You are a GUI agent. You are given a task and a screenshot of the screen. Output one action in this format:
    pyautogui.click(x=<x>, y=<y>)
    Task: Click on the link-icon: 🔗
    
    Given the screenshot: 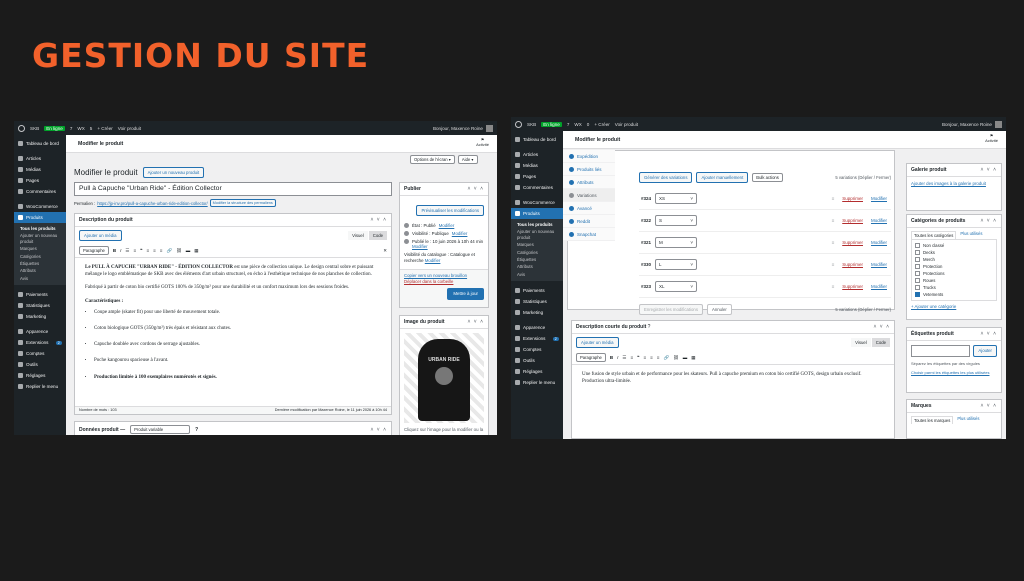 What is the action you would take?
    pyautogui.click(x=169, y=251)
    